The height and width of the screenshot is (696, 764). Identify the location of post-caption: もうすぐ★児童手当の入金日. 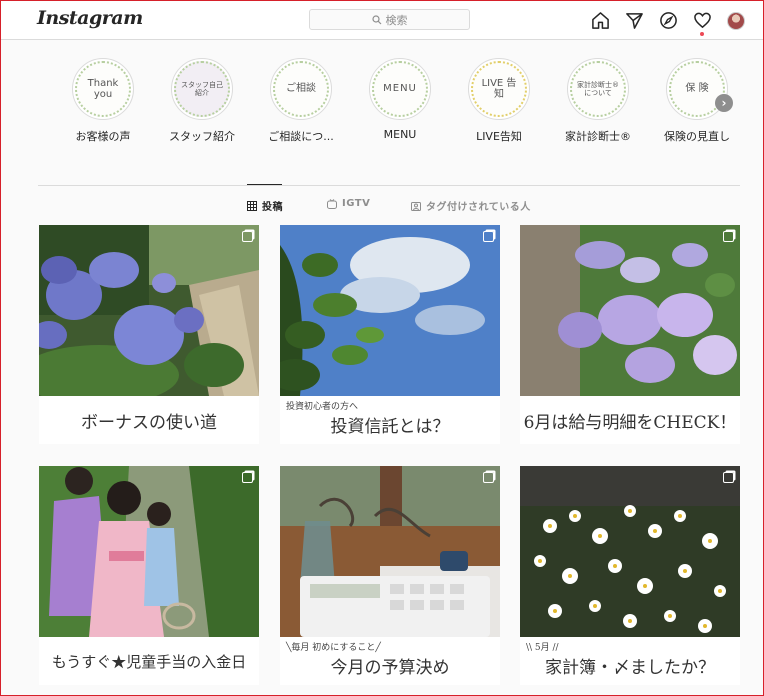
(149, 661).